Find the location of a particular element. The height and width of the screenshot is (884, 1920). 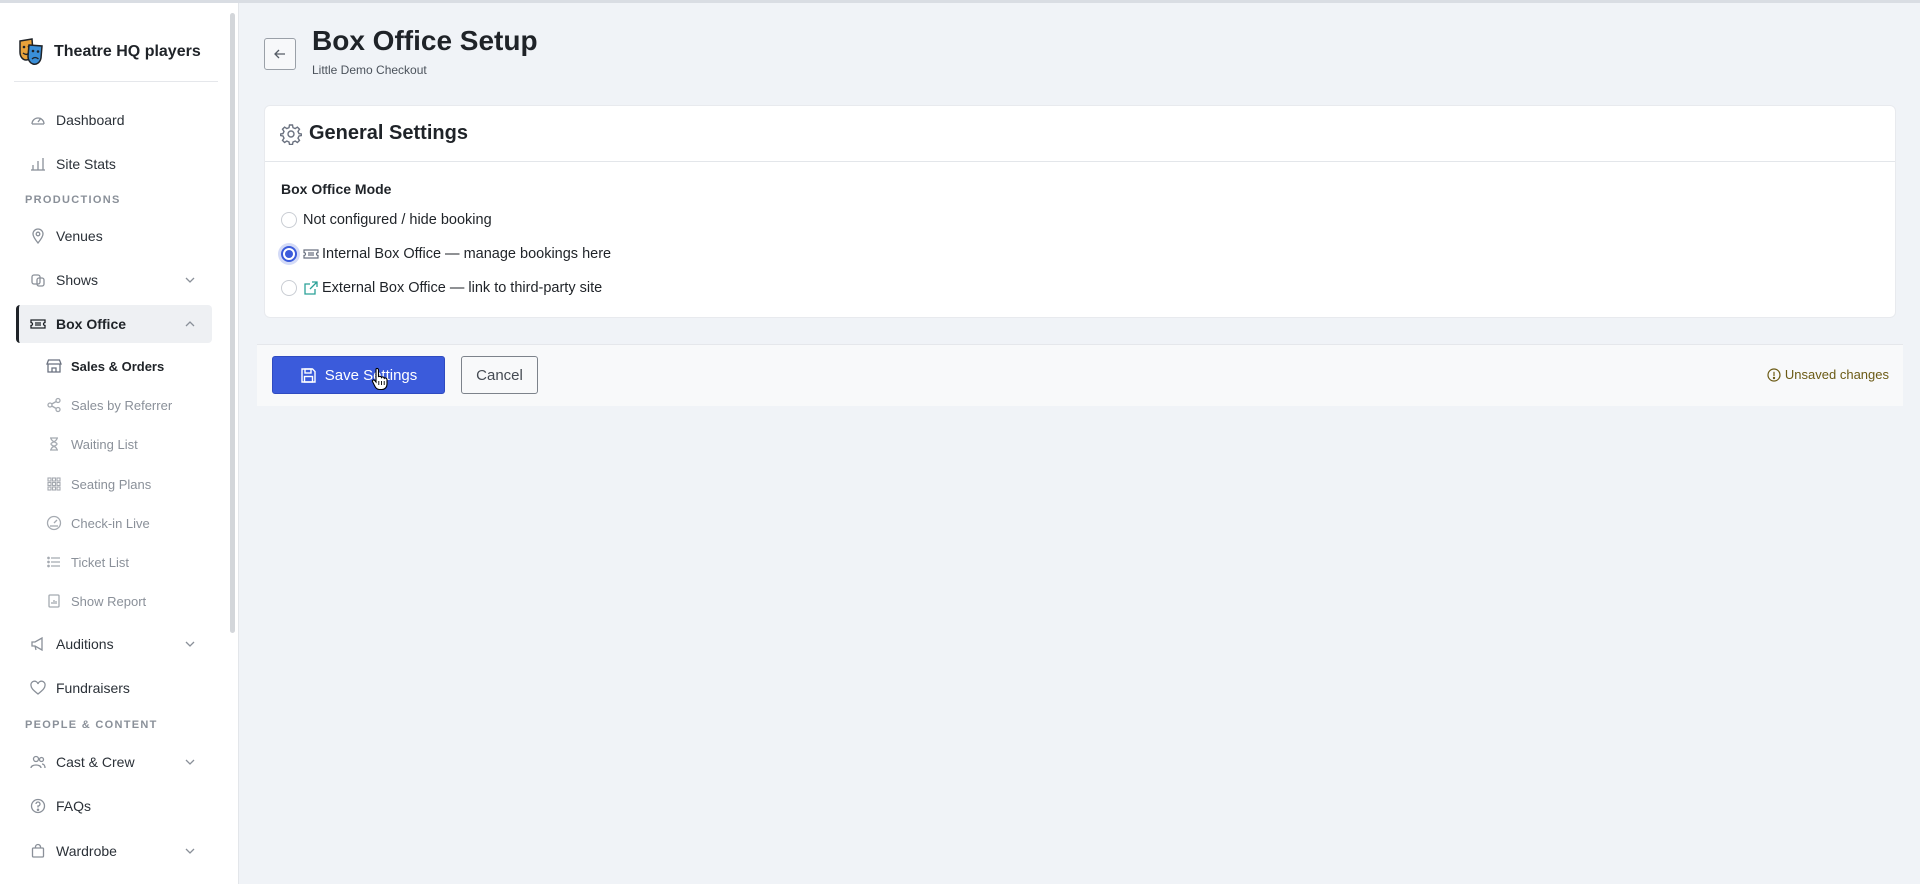

back-button is located at coordinates (280, 54).